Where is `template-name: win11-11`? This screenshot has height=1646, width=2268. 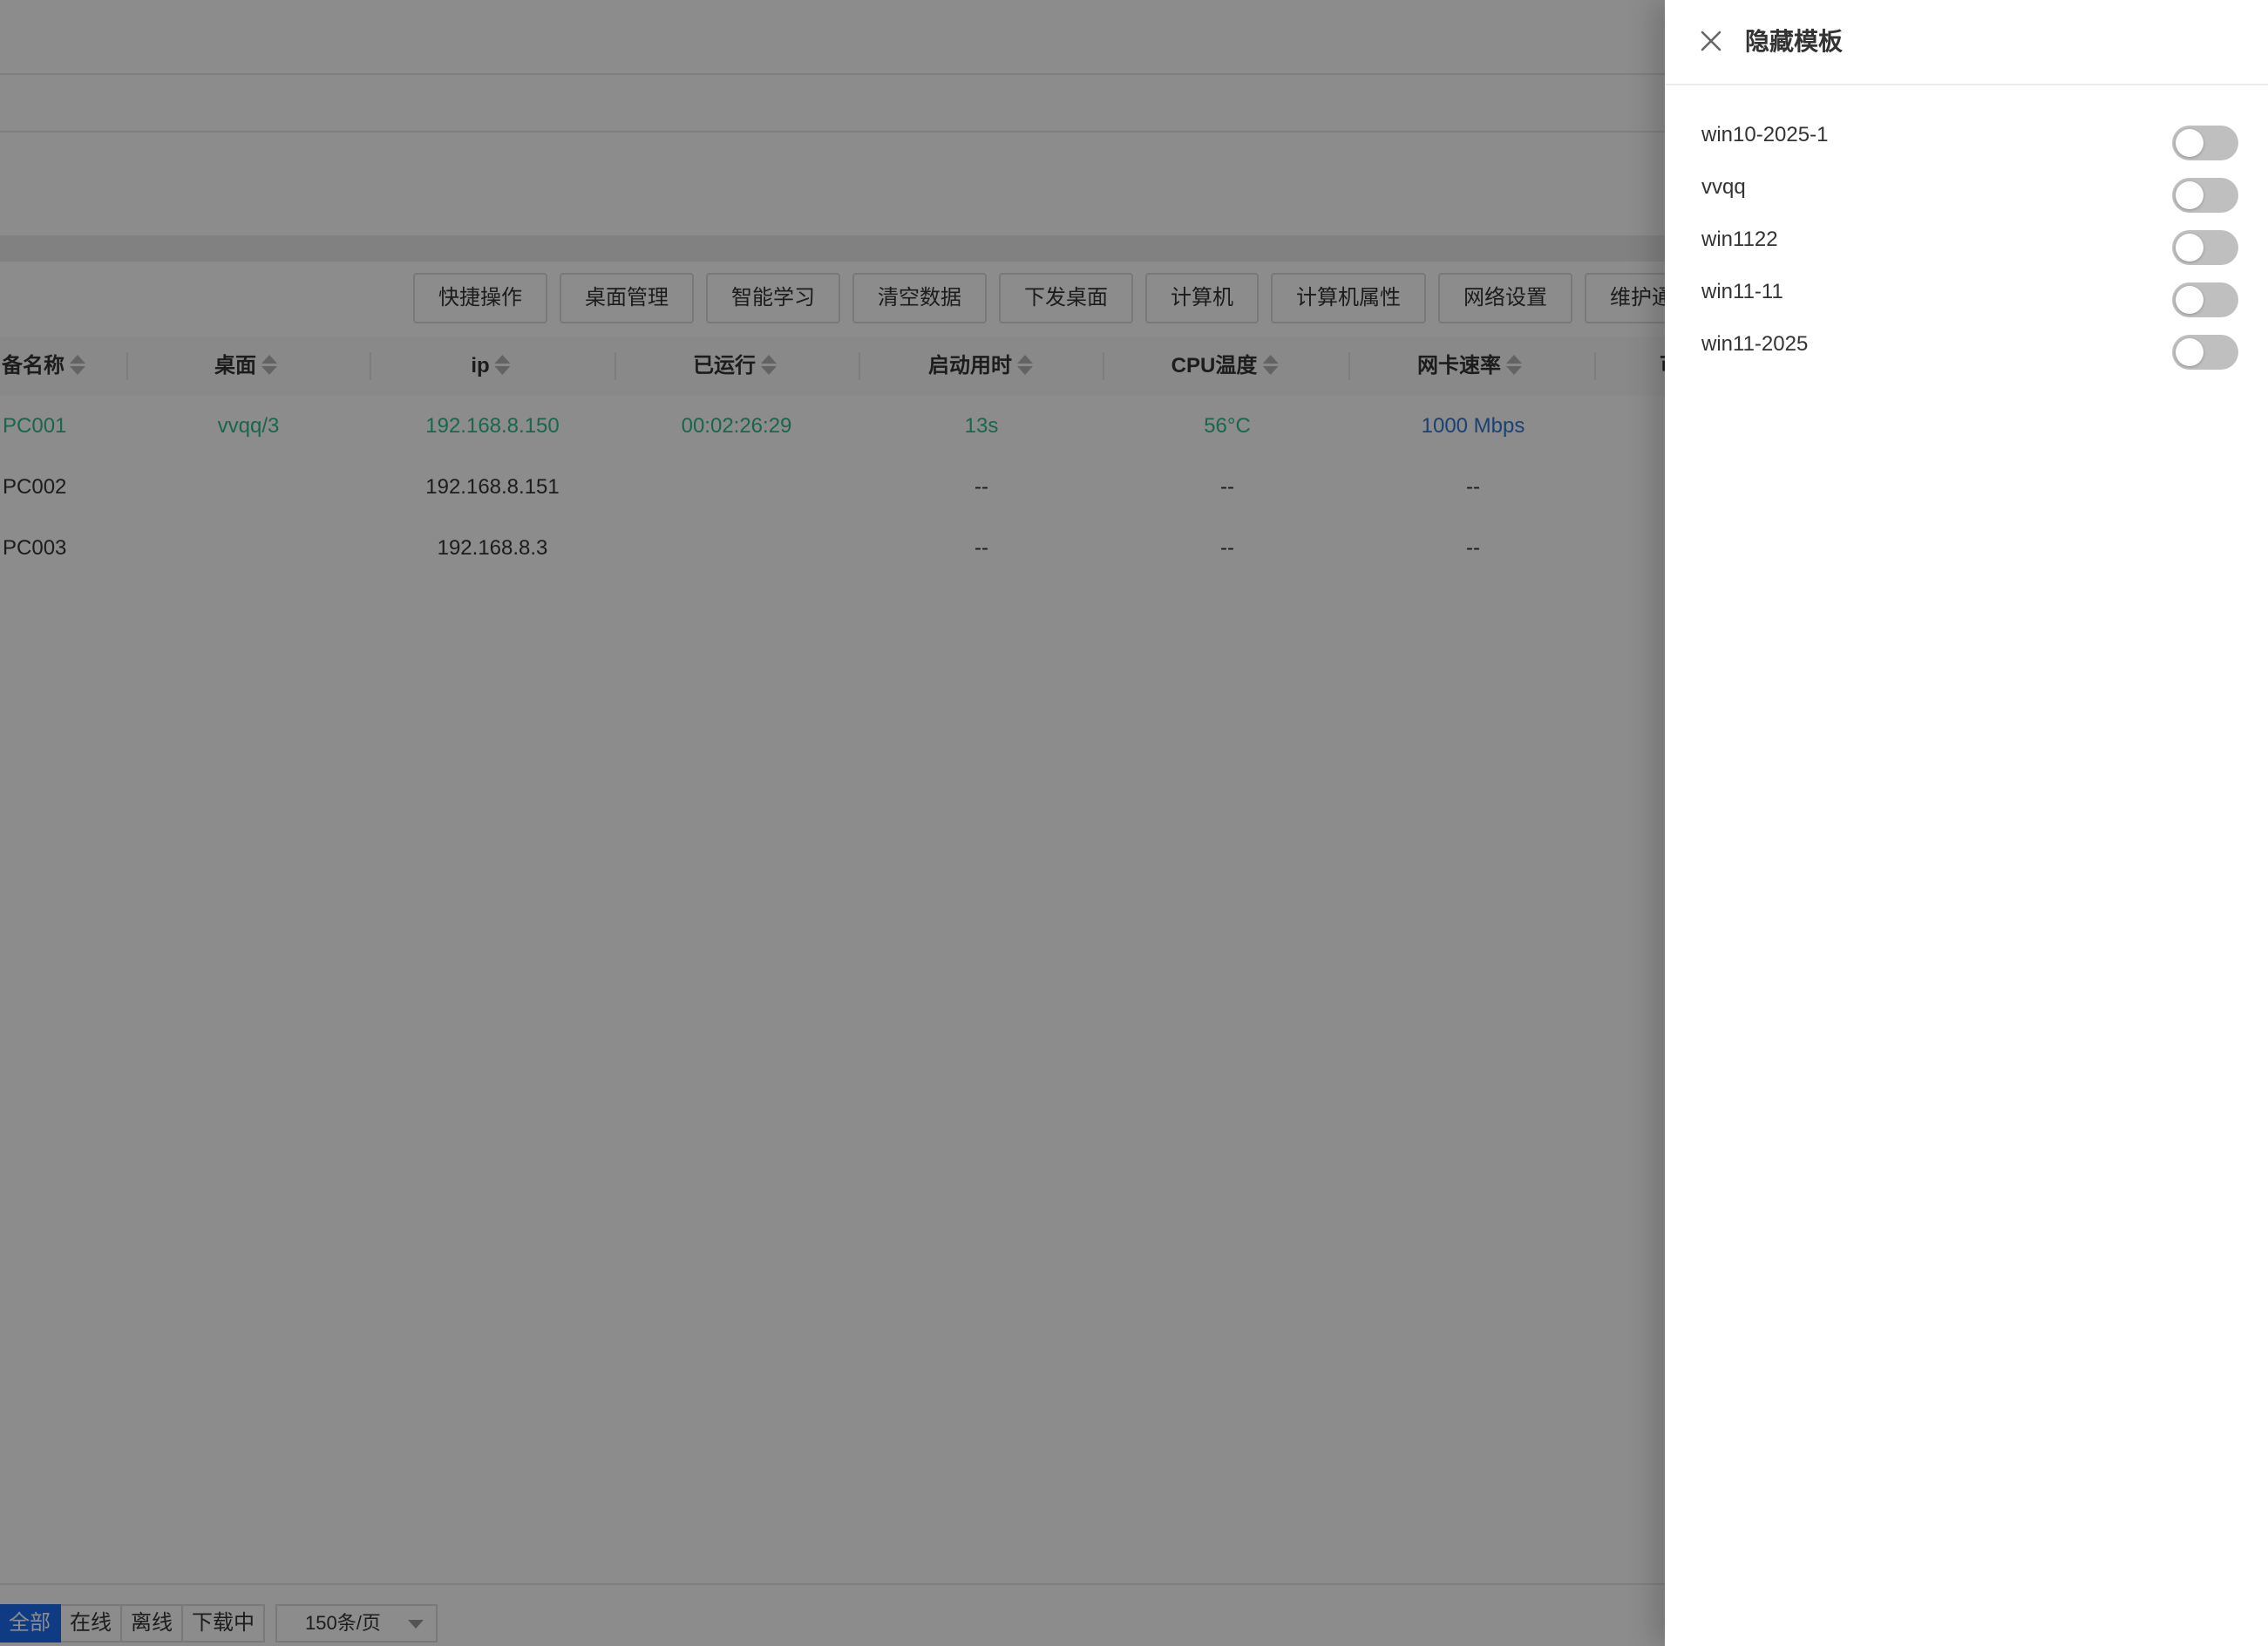 template-name: win11-11 is located at coordinates (1742, 291).